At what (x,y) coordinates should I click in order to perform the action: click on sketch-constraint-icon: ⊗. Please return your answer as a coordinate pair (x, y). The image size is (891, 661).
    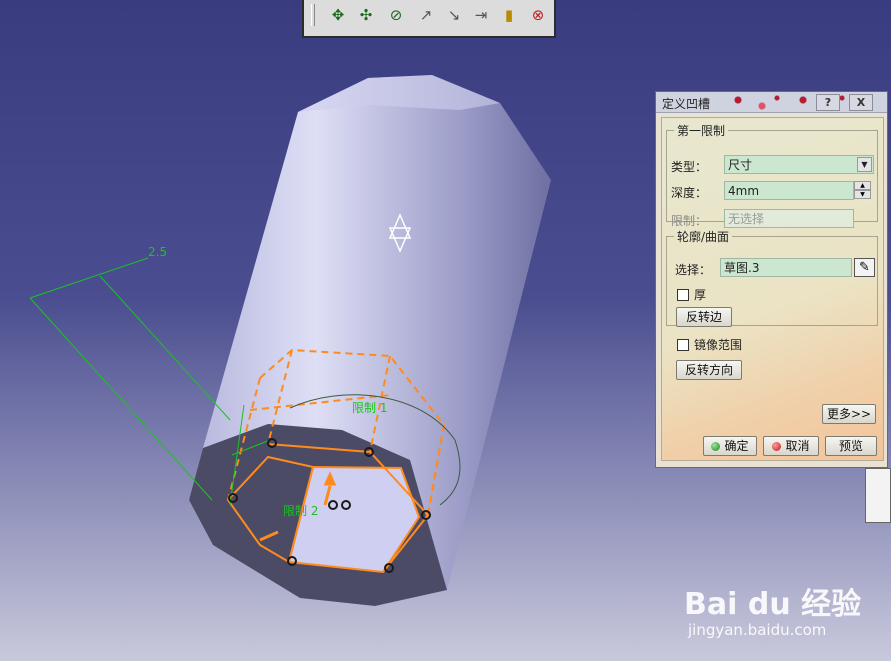
    Looking at the image, I should click on (538, 15).